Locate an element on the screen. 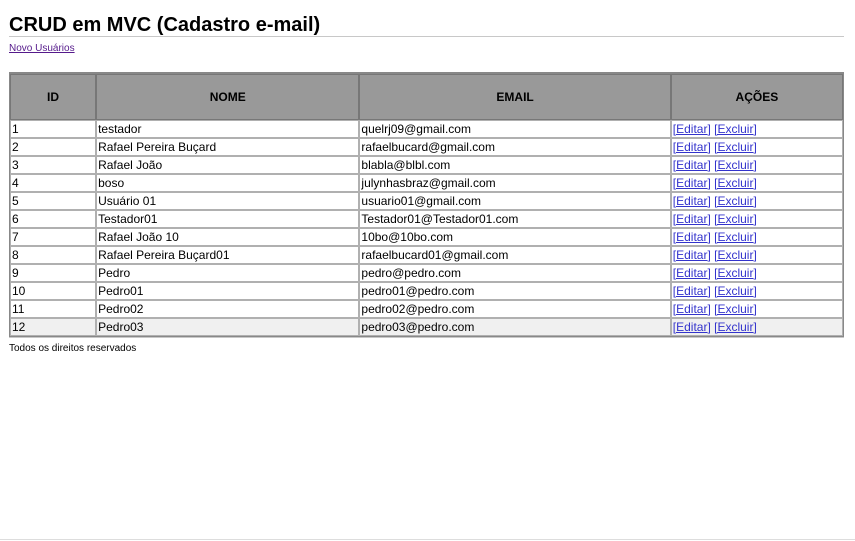 The width and height of the screenshot is (855, 541). table-row: 9 Pedro pedro@pedro.com [Editar] [Excluir] is located at coordinates (426, 273).